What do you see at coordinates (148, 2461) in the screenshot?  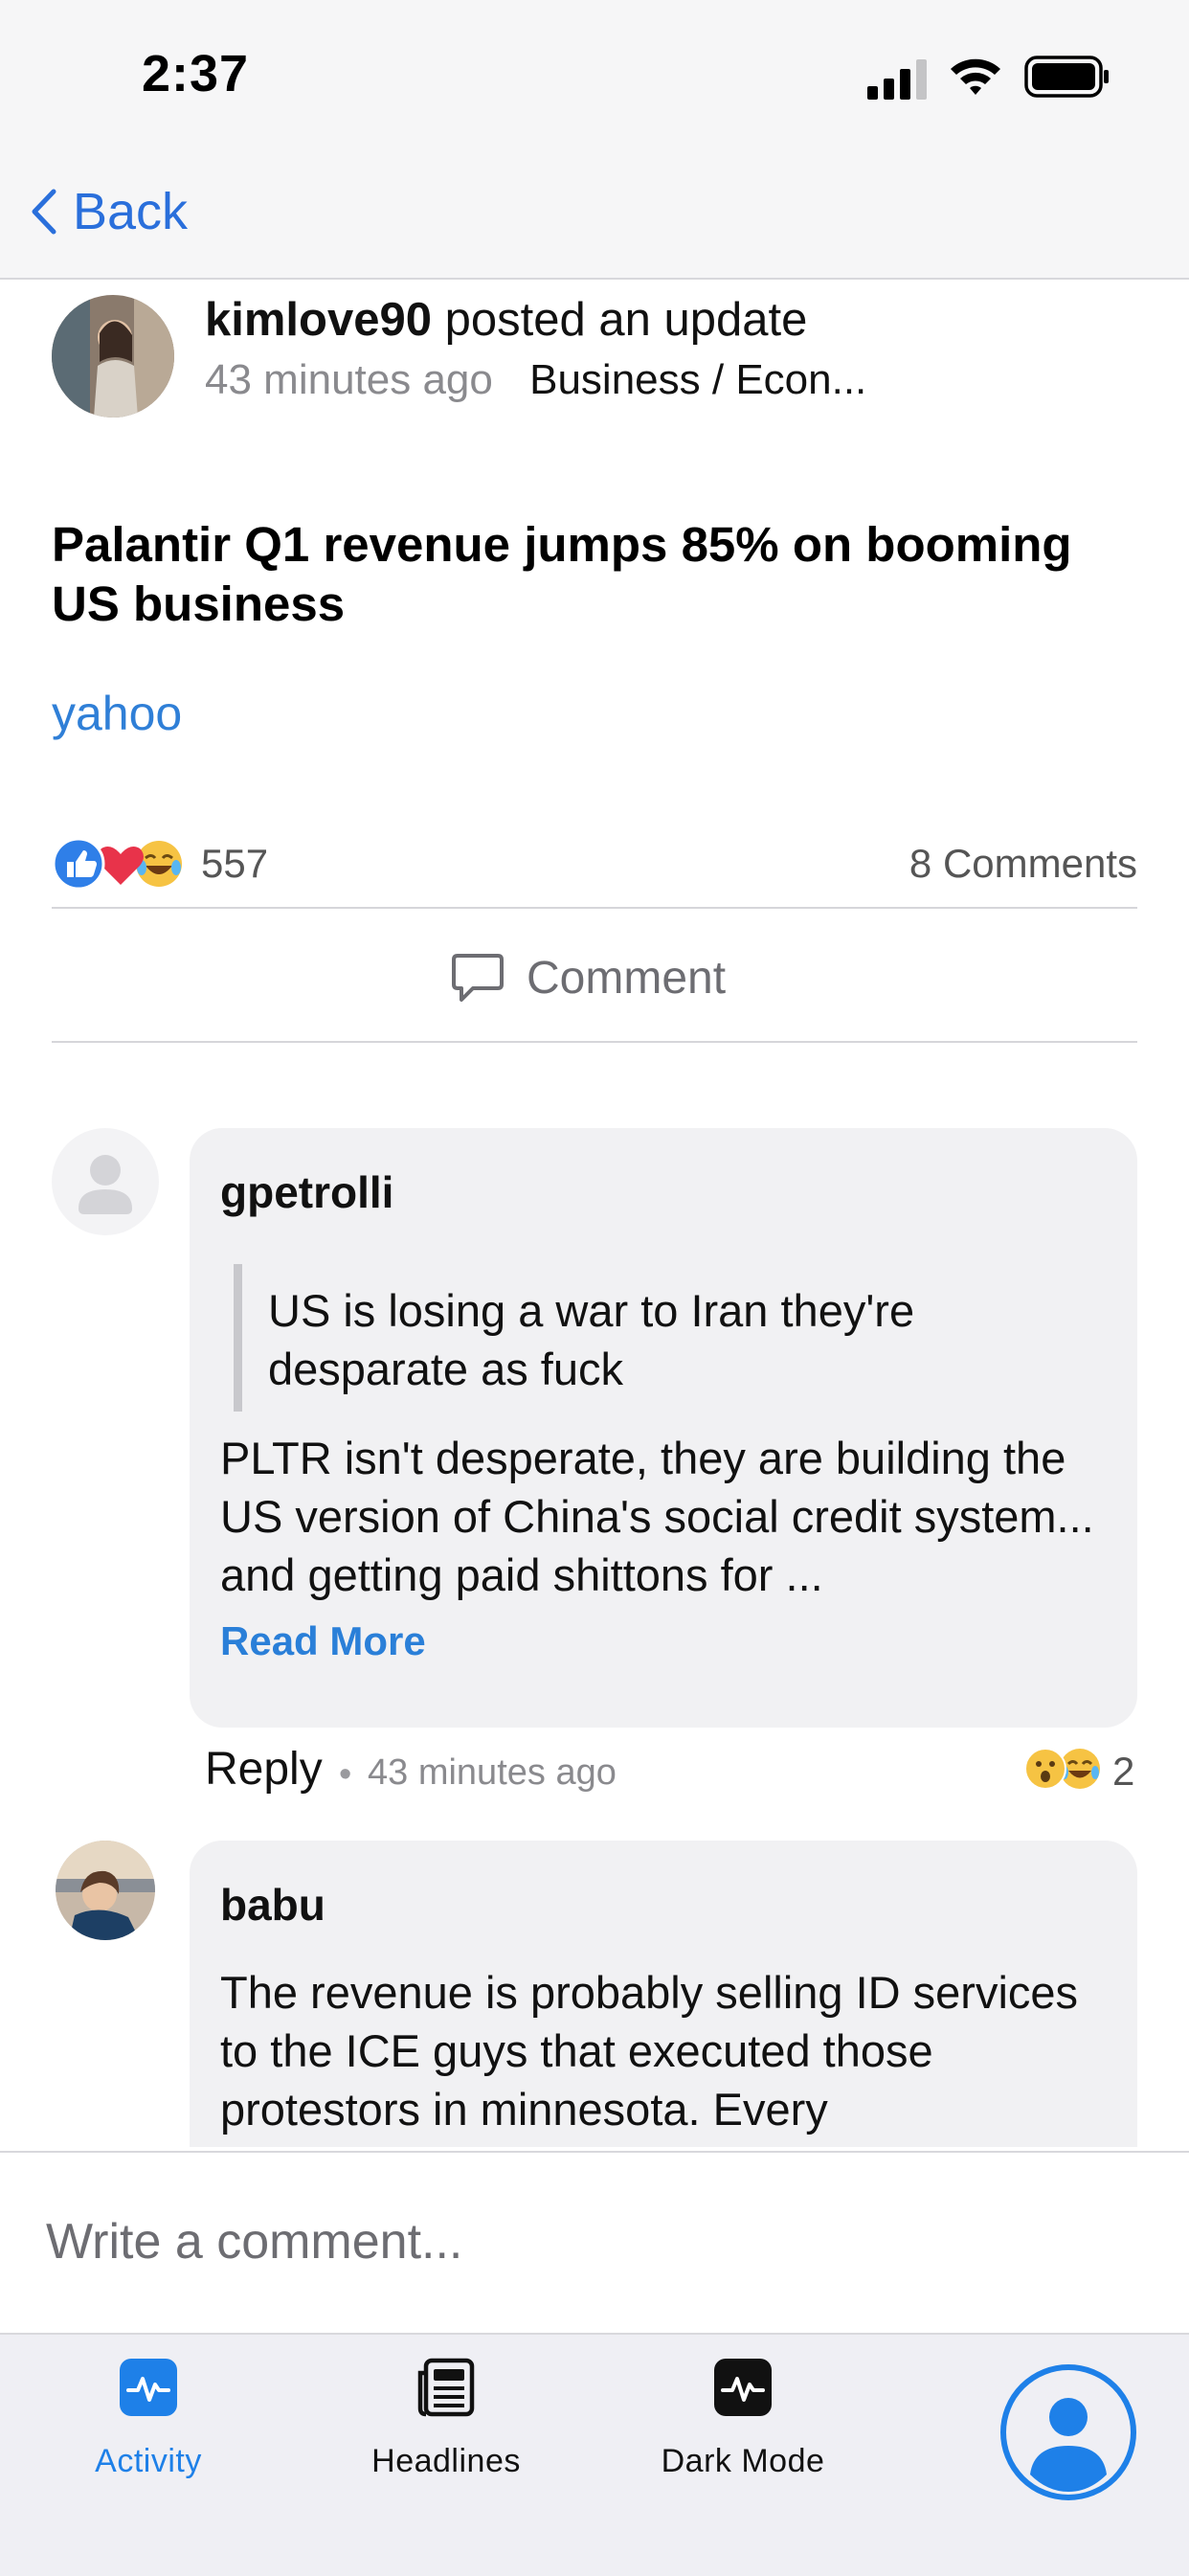 I see `tab-label: Activity` at bounding box center [148, 2461].